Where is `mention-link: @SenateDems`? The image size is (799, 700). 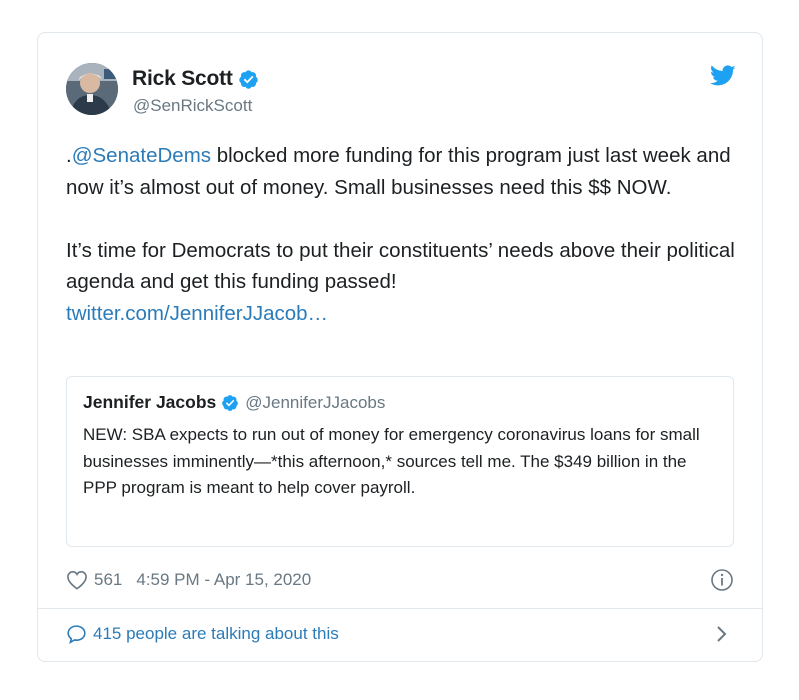 mention-link: @SenateDems is located at coordinates (141, 155).